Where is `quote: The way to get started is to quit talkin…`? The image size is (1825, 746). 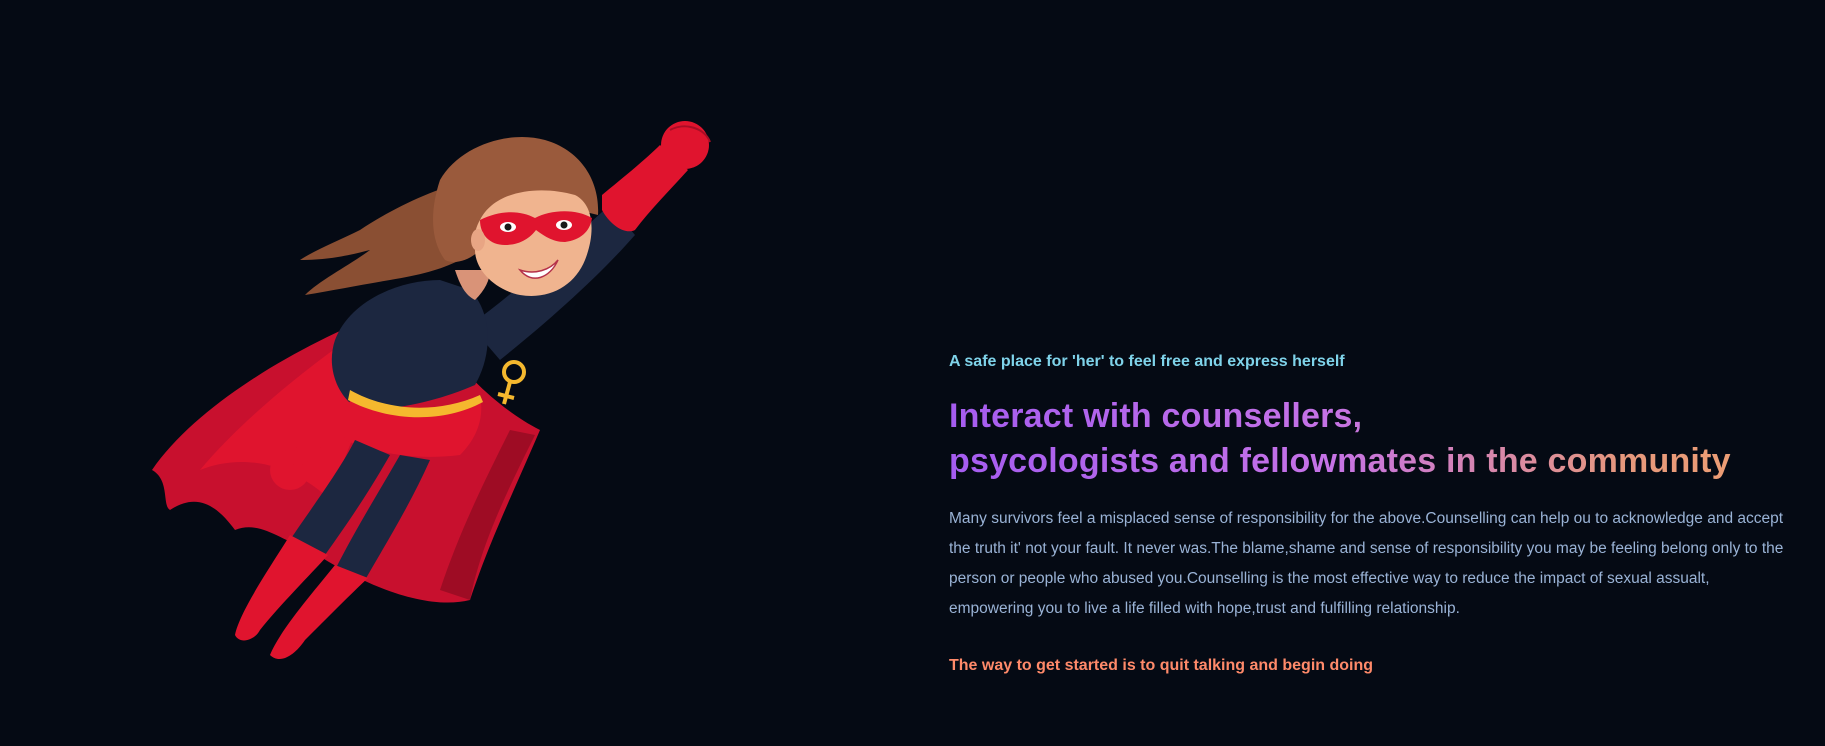 quote: The way to get started is to quit talkin… is located at coordinates (1161, 665).